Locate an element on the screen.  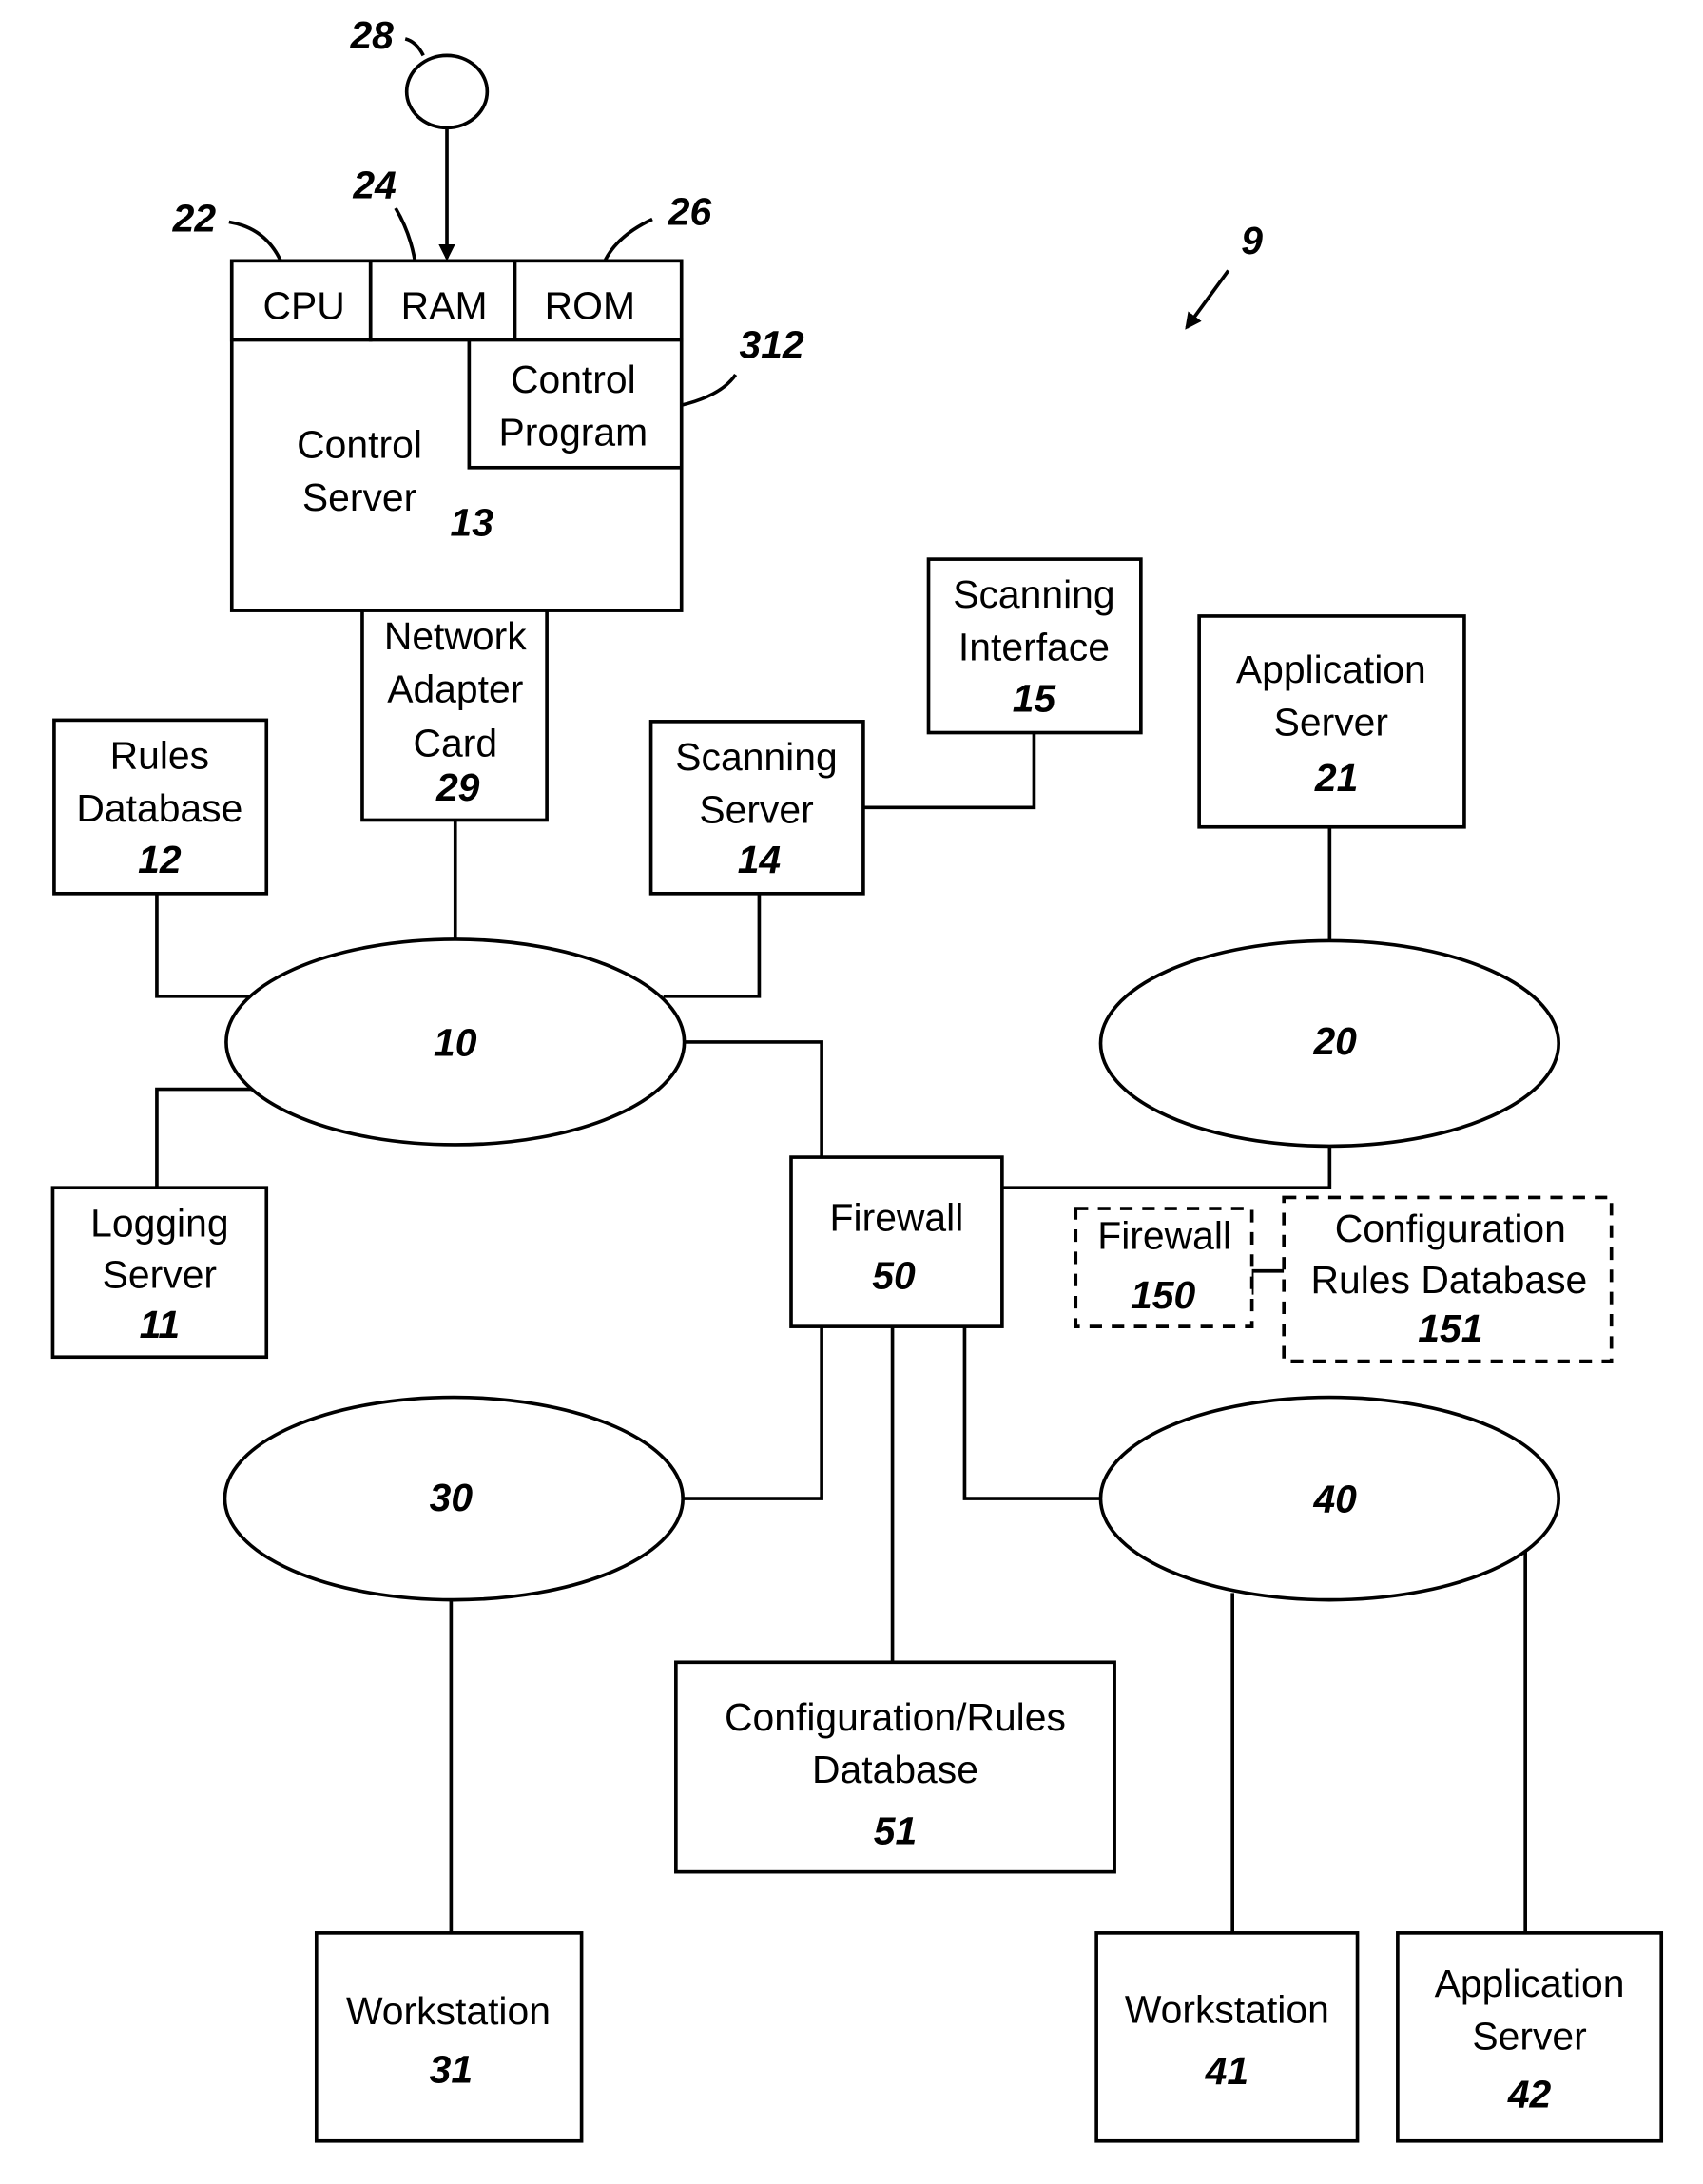
application-server-21-label-2: Server is located at coordinates (1331, 722).